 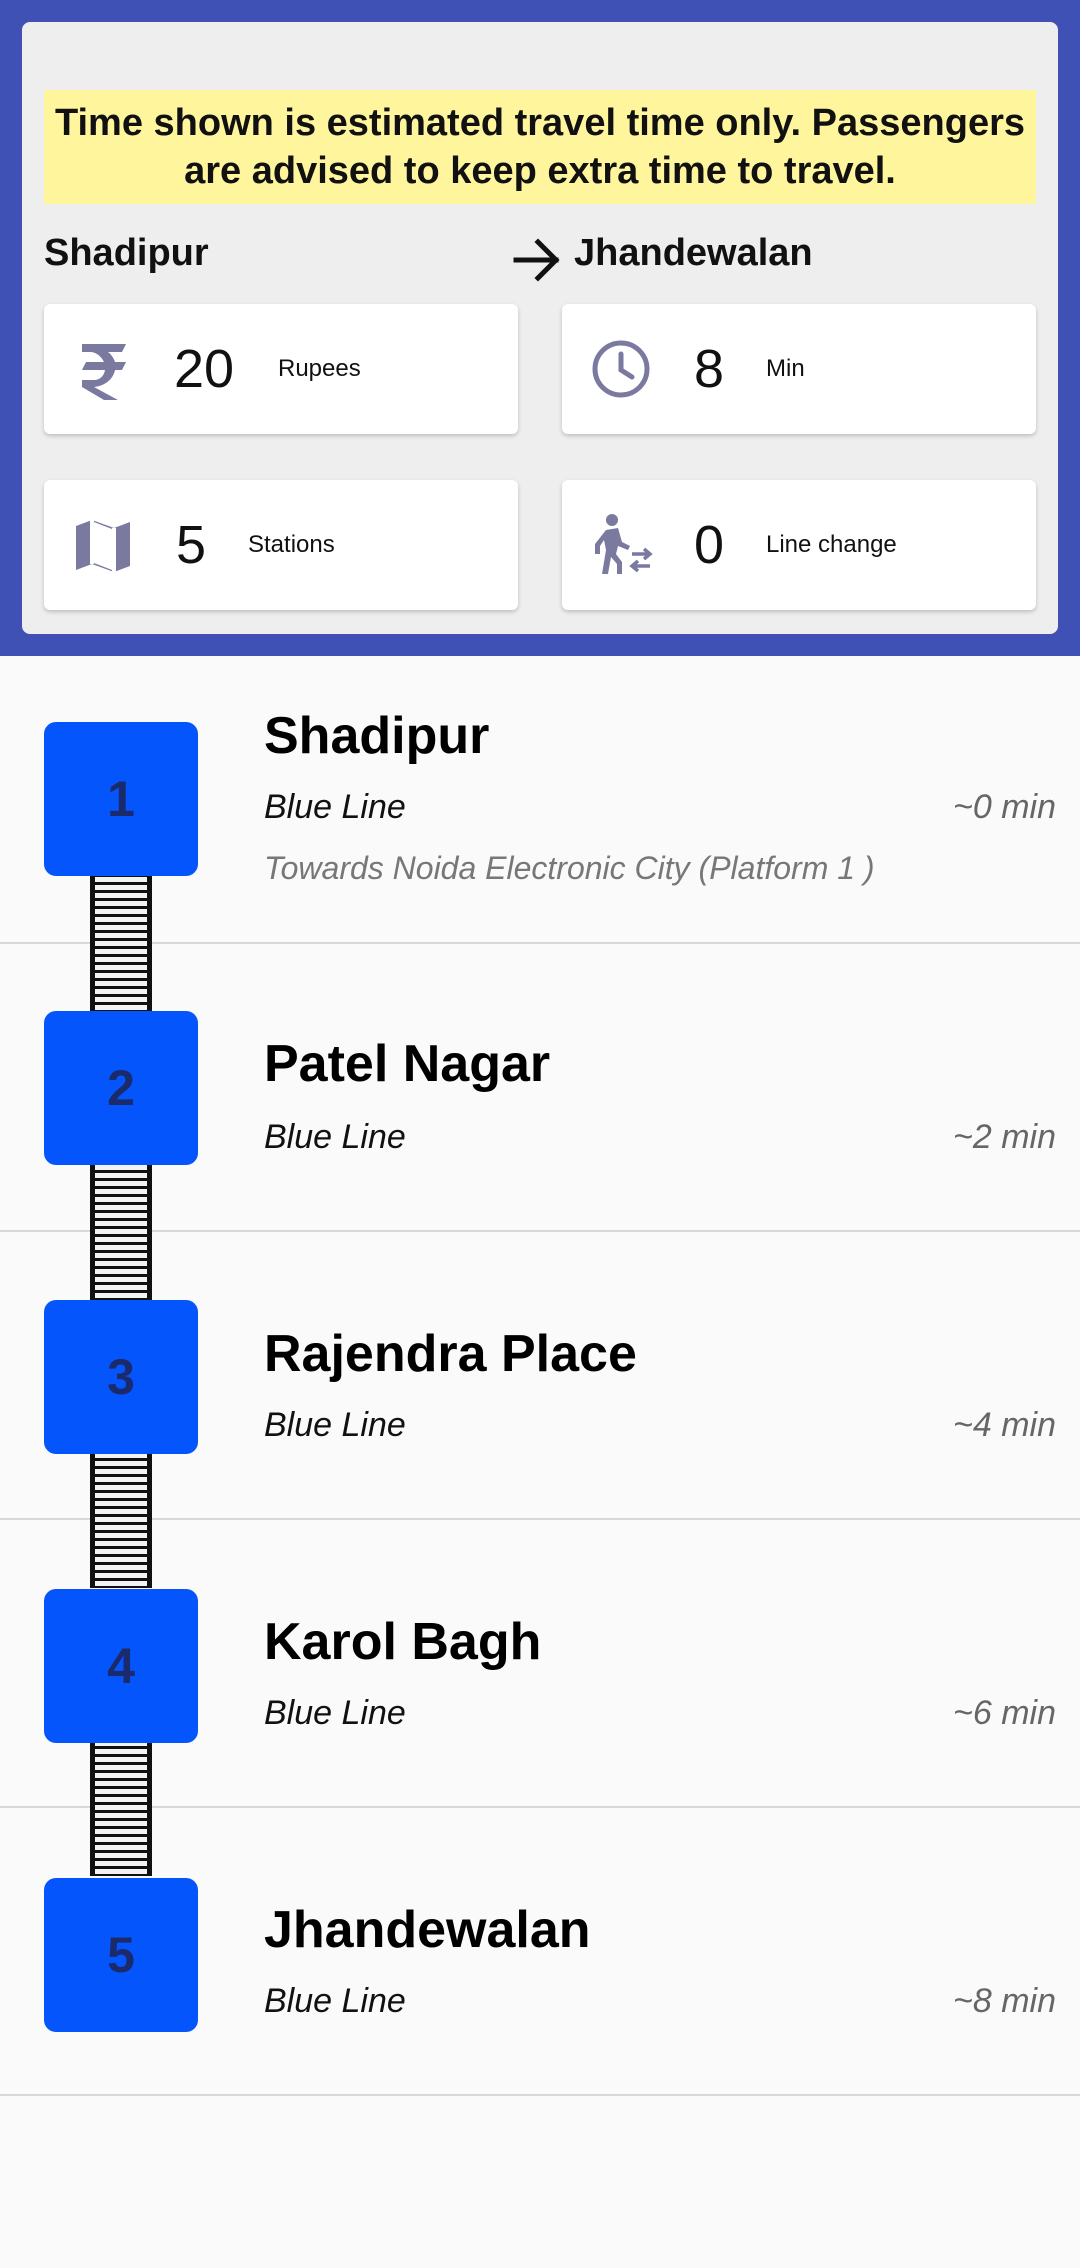 What do you see at coordinates (624, 544) in the screenshot?
I see `transfer-walk-icon` at bounding box center [624, 544].